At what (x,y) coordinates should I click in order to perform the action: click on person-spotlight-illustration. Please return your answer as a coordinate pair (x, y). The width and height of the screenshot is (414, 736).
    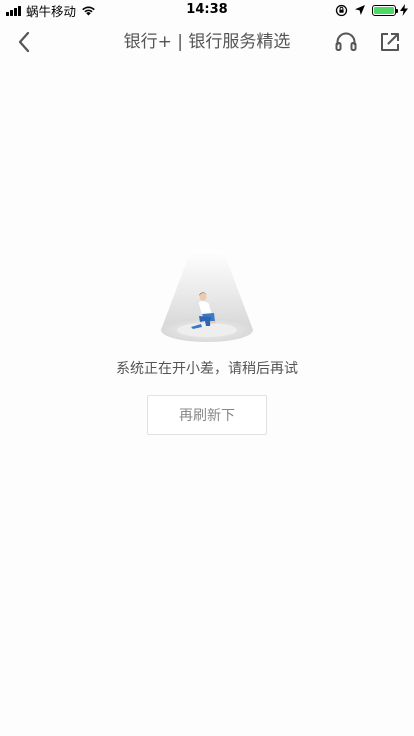
    Looking at the image, I should click on (207, 296).